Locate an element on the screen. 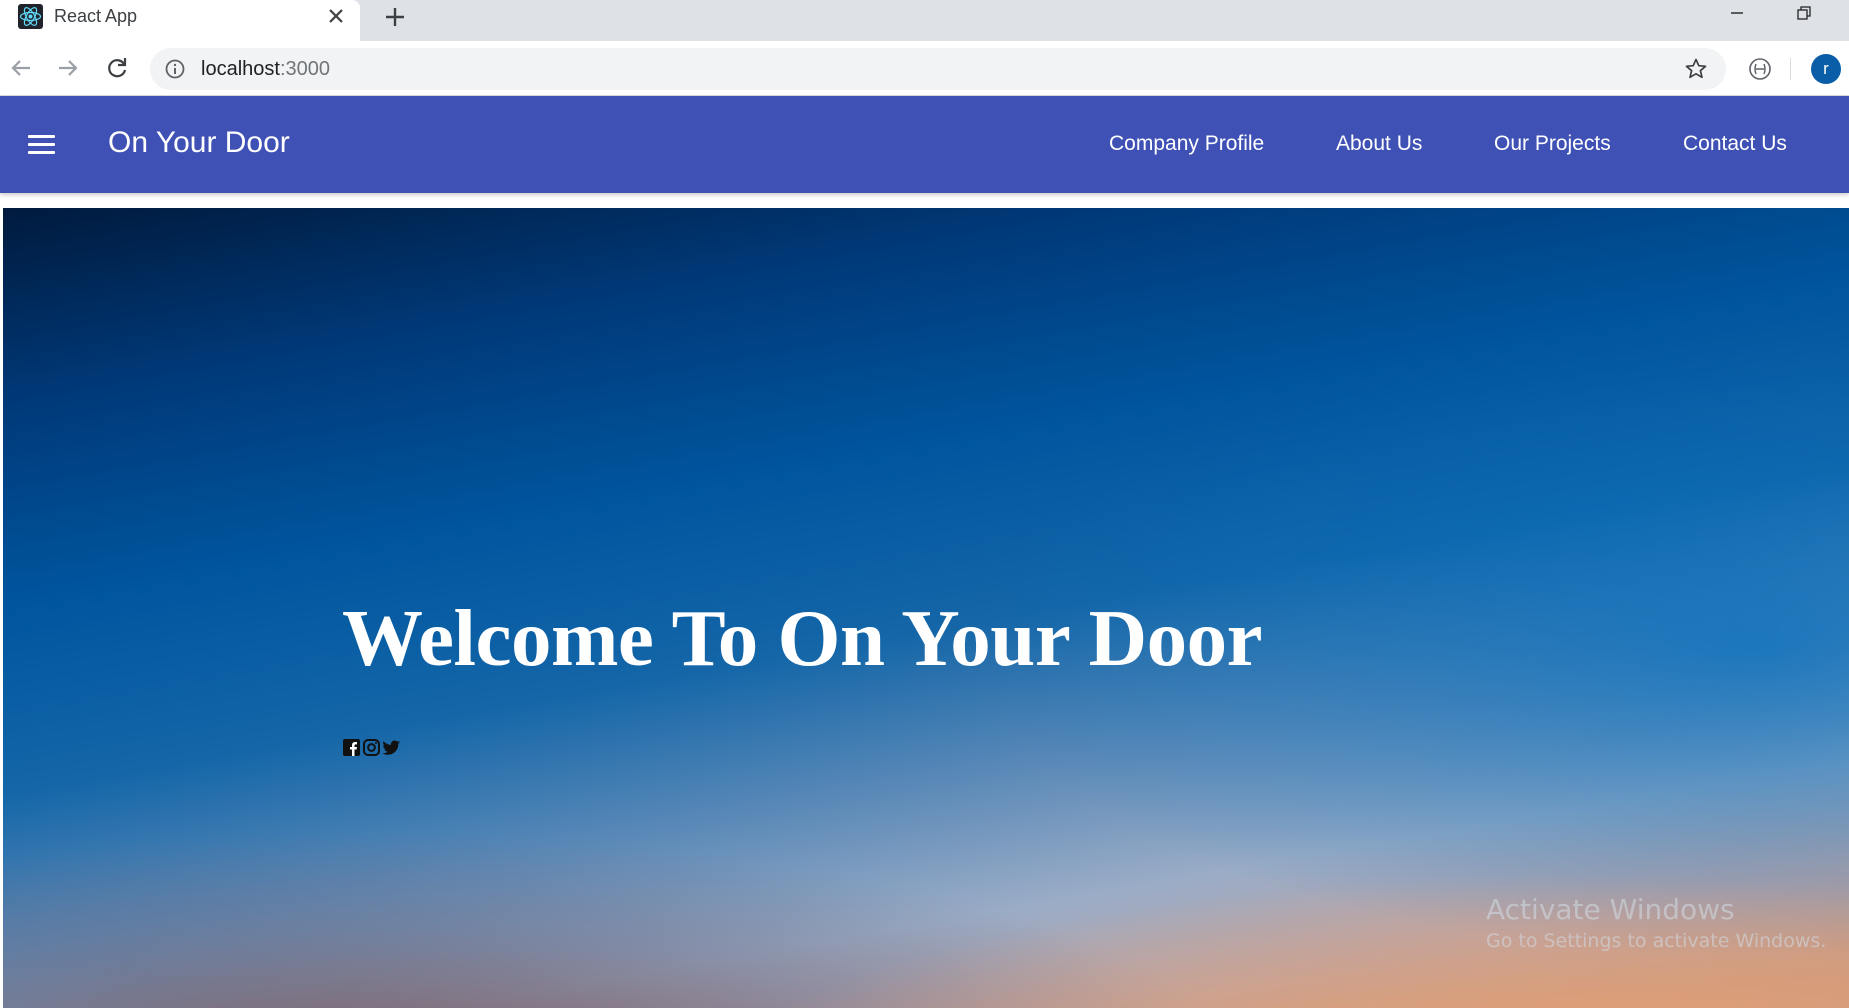  url-text: localhost:3000 is located at coordinates (265, 69).